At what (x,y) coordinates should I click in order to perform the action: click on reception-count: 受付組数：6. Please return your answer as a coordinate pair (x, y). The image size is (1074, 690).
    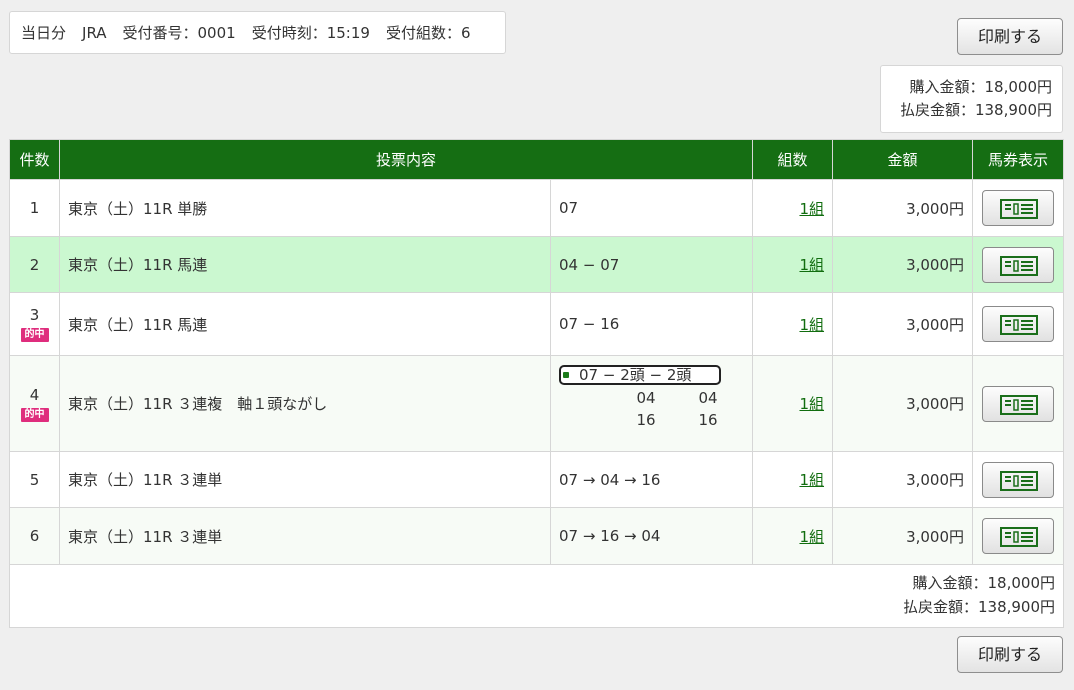
    Looking at the image, I should click on (428, 33).